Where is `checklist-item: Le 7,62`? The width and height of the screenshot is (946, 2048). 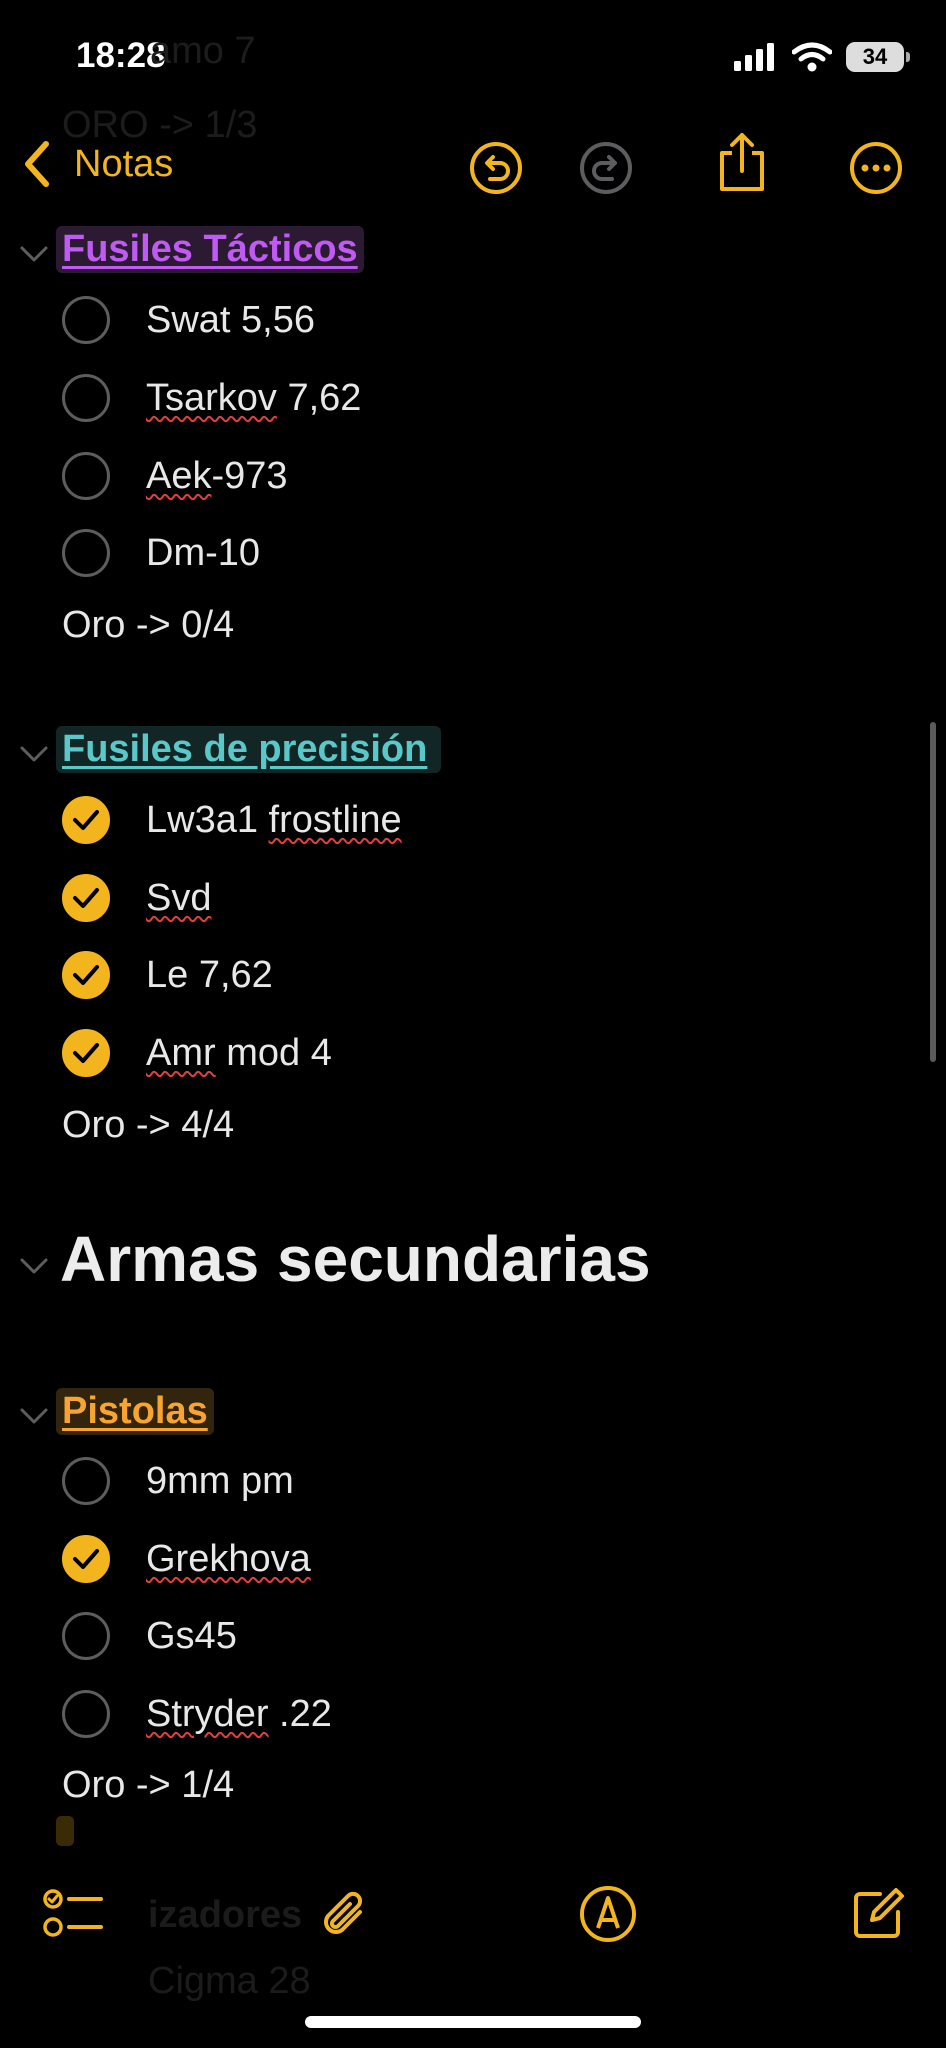
checklist-item: Le 7,62 is located at coordinates (167, 975).